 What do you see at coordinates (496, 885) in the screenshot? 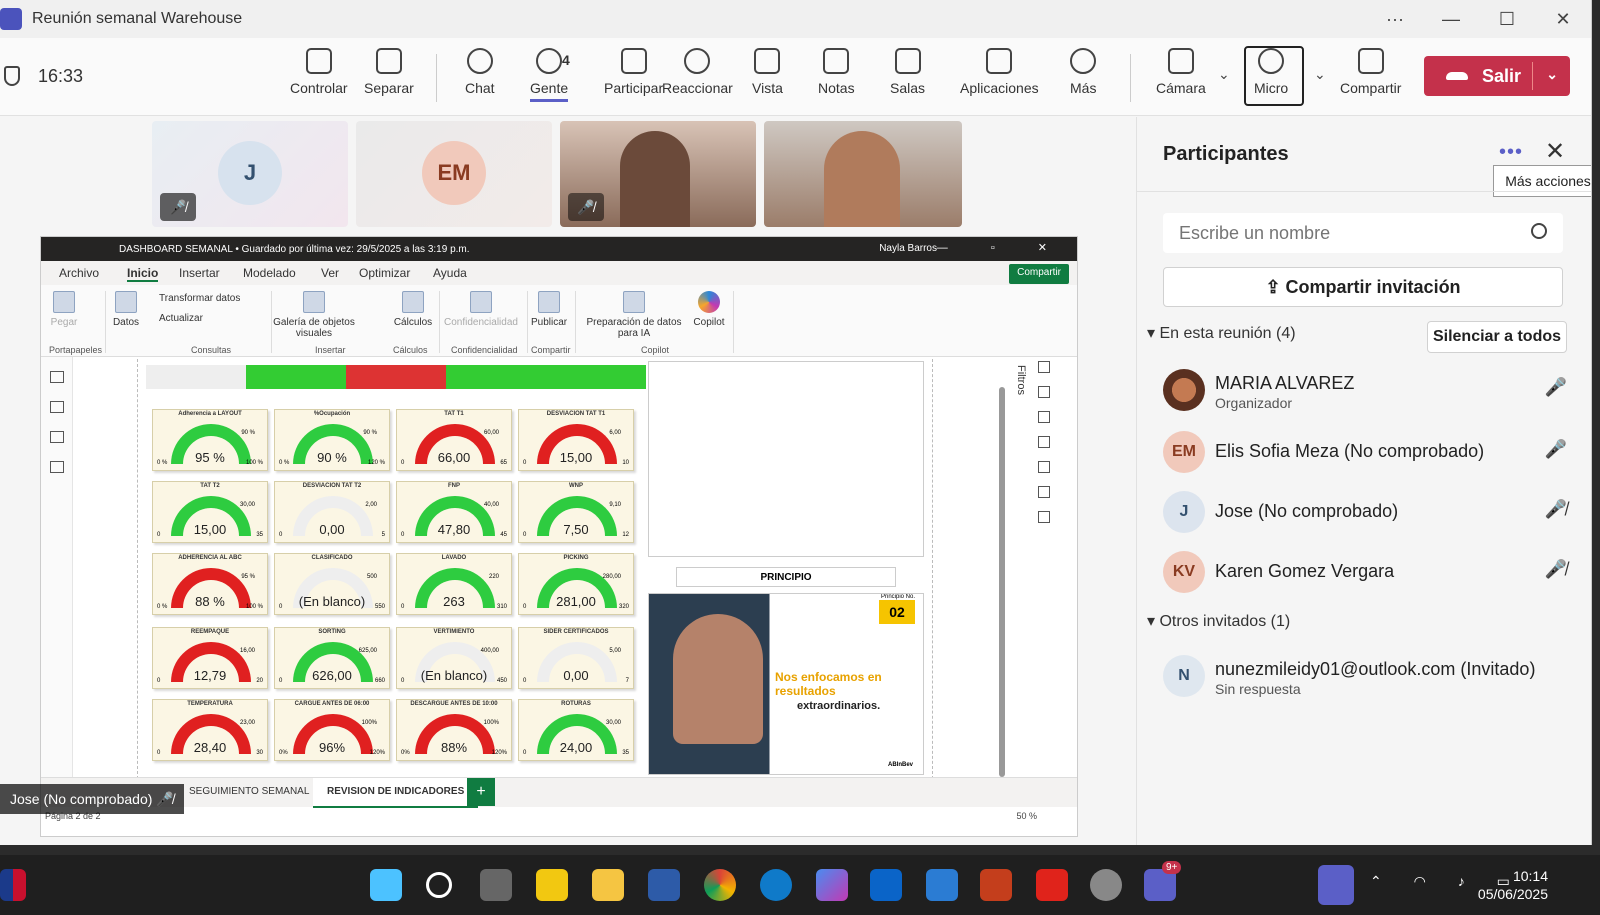
I see `task-view-icon` at bounding box center [496, 885].